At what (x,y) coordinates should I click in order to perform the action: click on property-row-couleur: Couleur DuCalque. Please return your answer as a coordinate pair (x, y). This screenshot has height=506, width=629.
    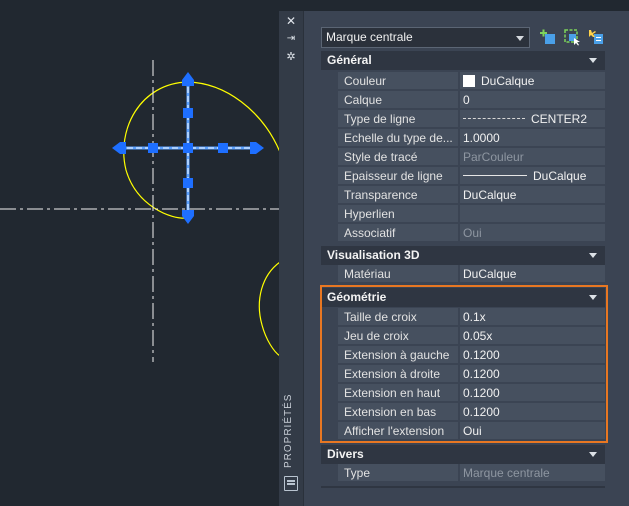
    Looking at the image, I should click on (463, 81).